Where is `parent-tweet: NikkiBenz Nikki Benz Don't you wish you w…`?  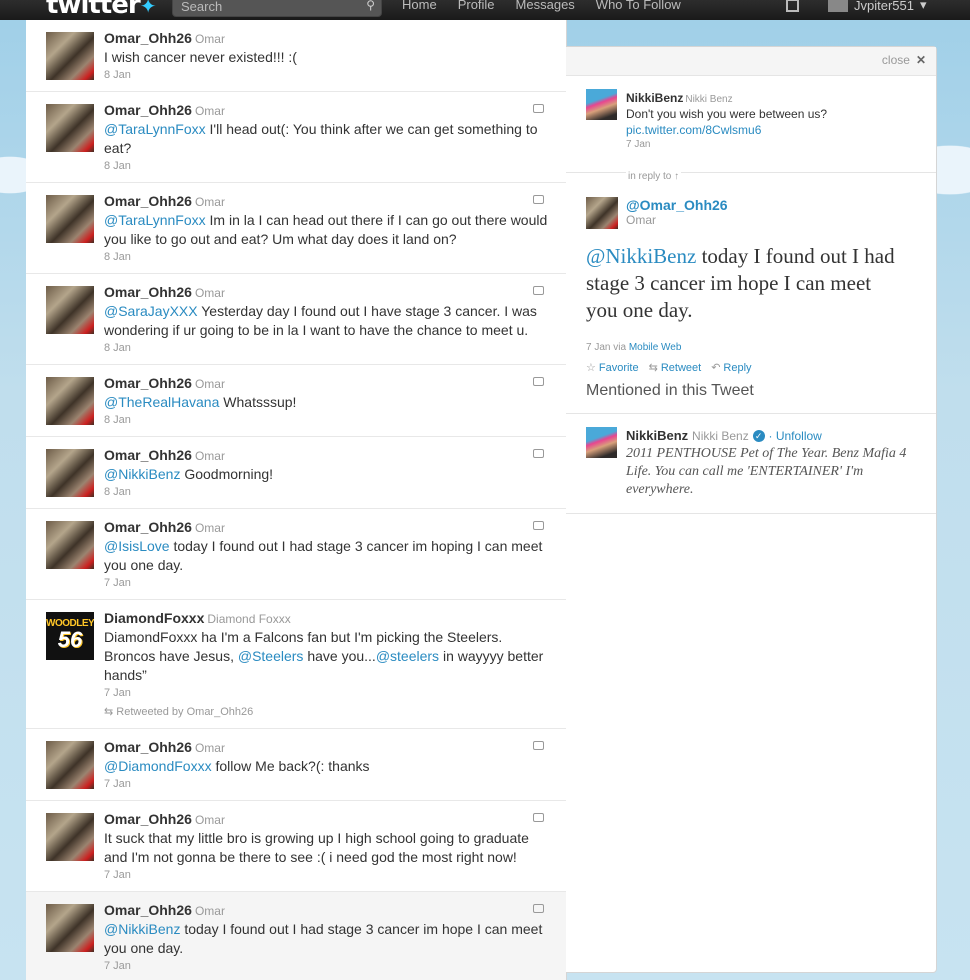
parent-tweet: NikkiBenz Nikki Benz Don't you wish you w… is located at coordinates (751, 119).